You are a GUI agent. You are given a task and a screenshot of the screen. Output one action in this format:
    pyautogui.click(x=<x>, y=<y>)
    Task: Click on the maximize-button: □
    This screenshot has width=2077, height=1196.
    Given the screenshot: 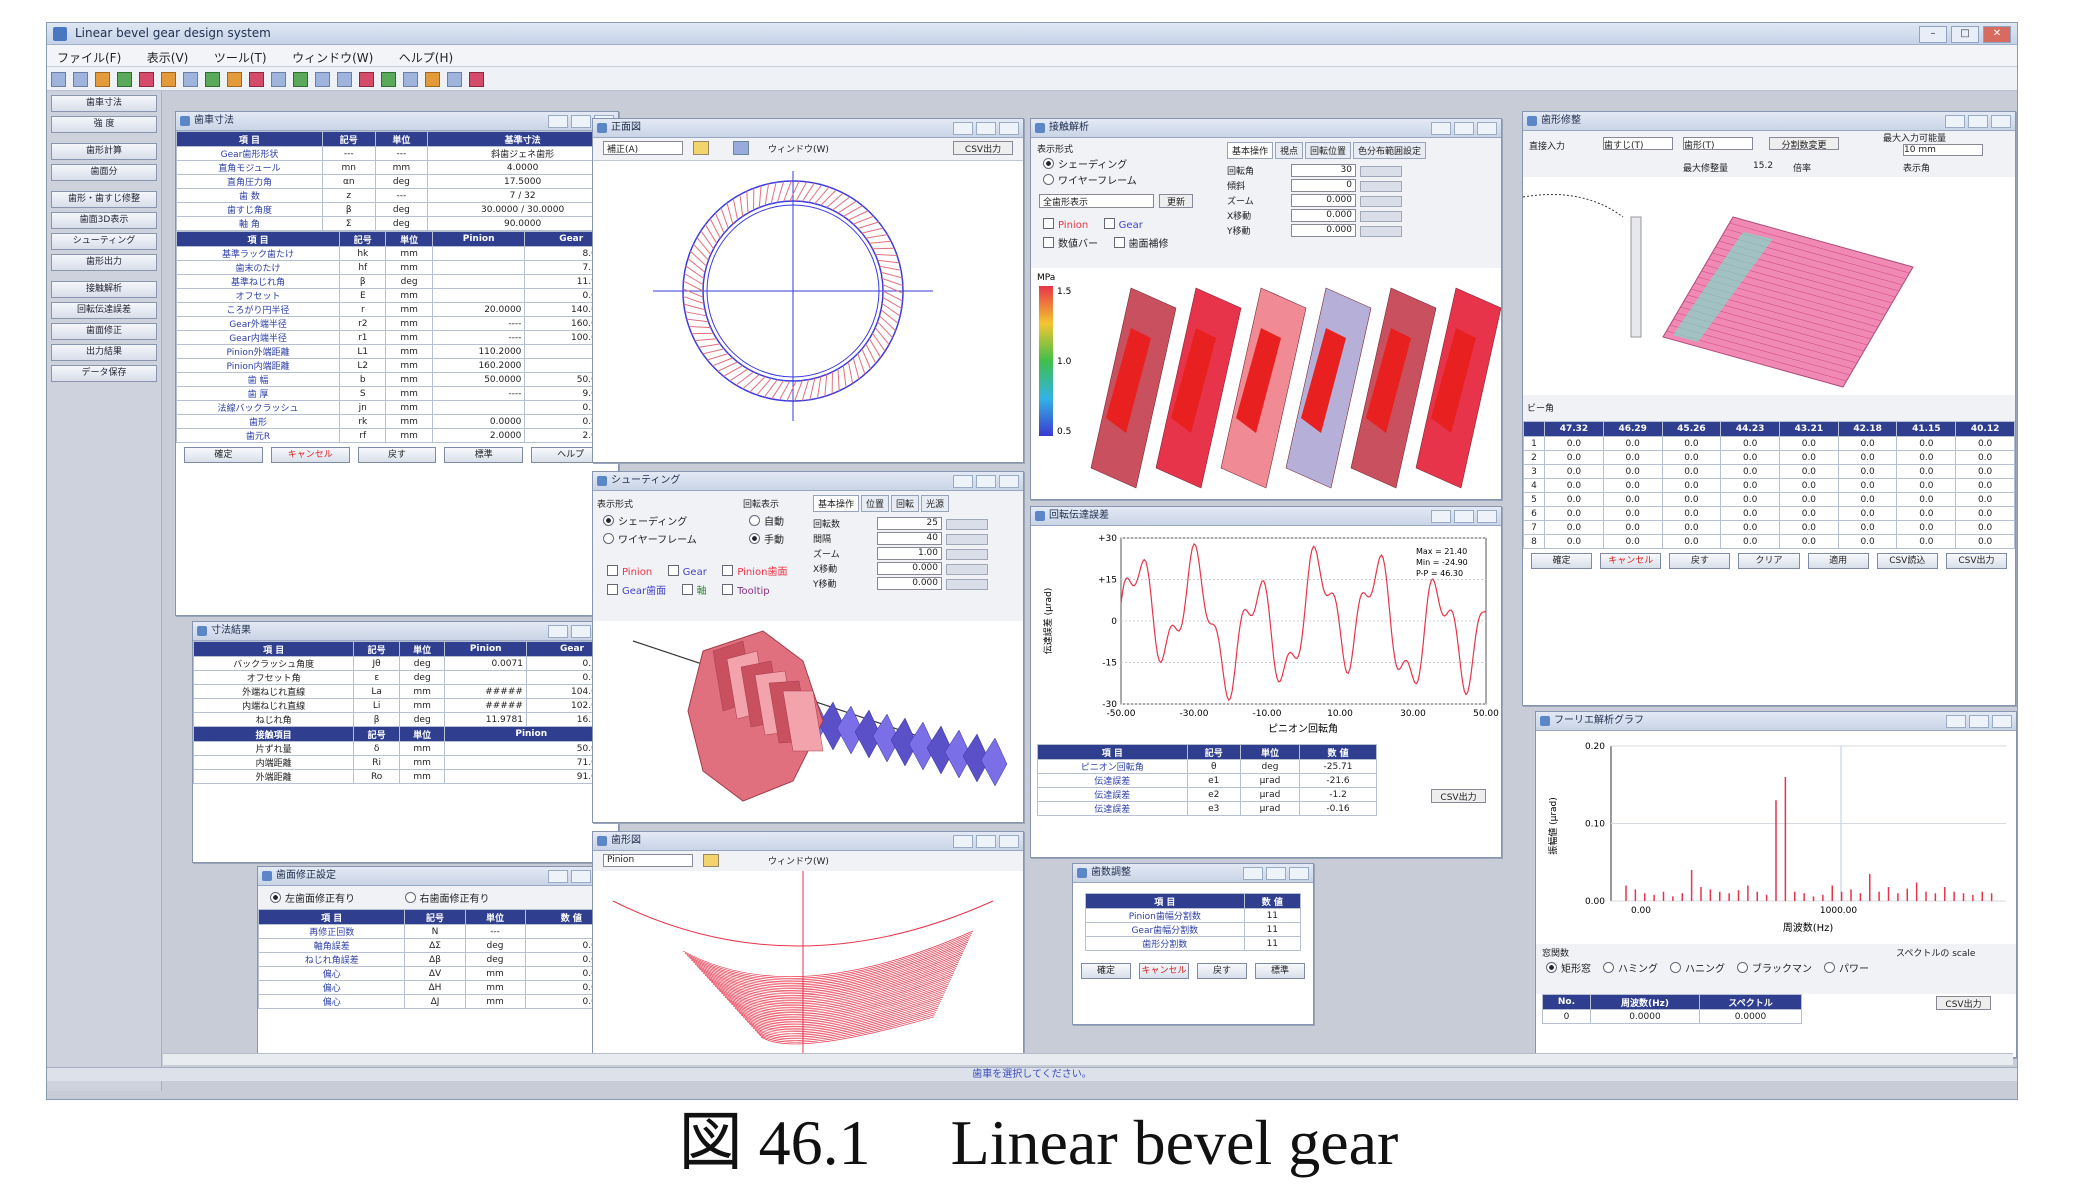 What is the action you would take?
    pyautogui.click(x=1965, y=34)
    